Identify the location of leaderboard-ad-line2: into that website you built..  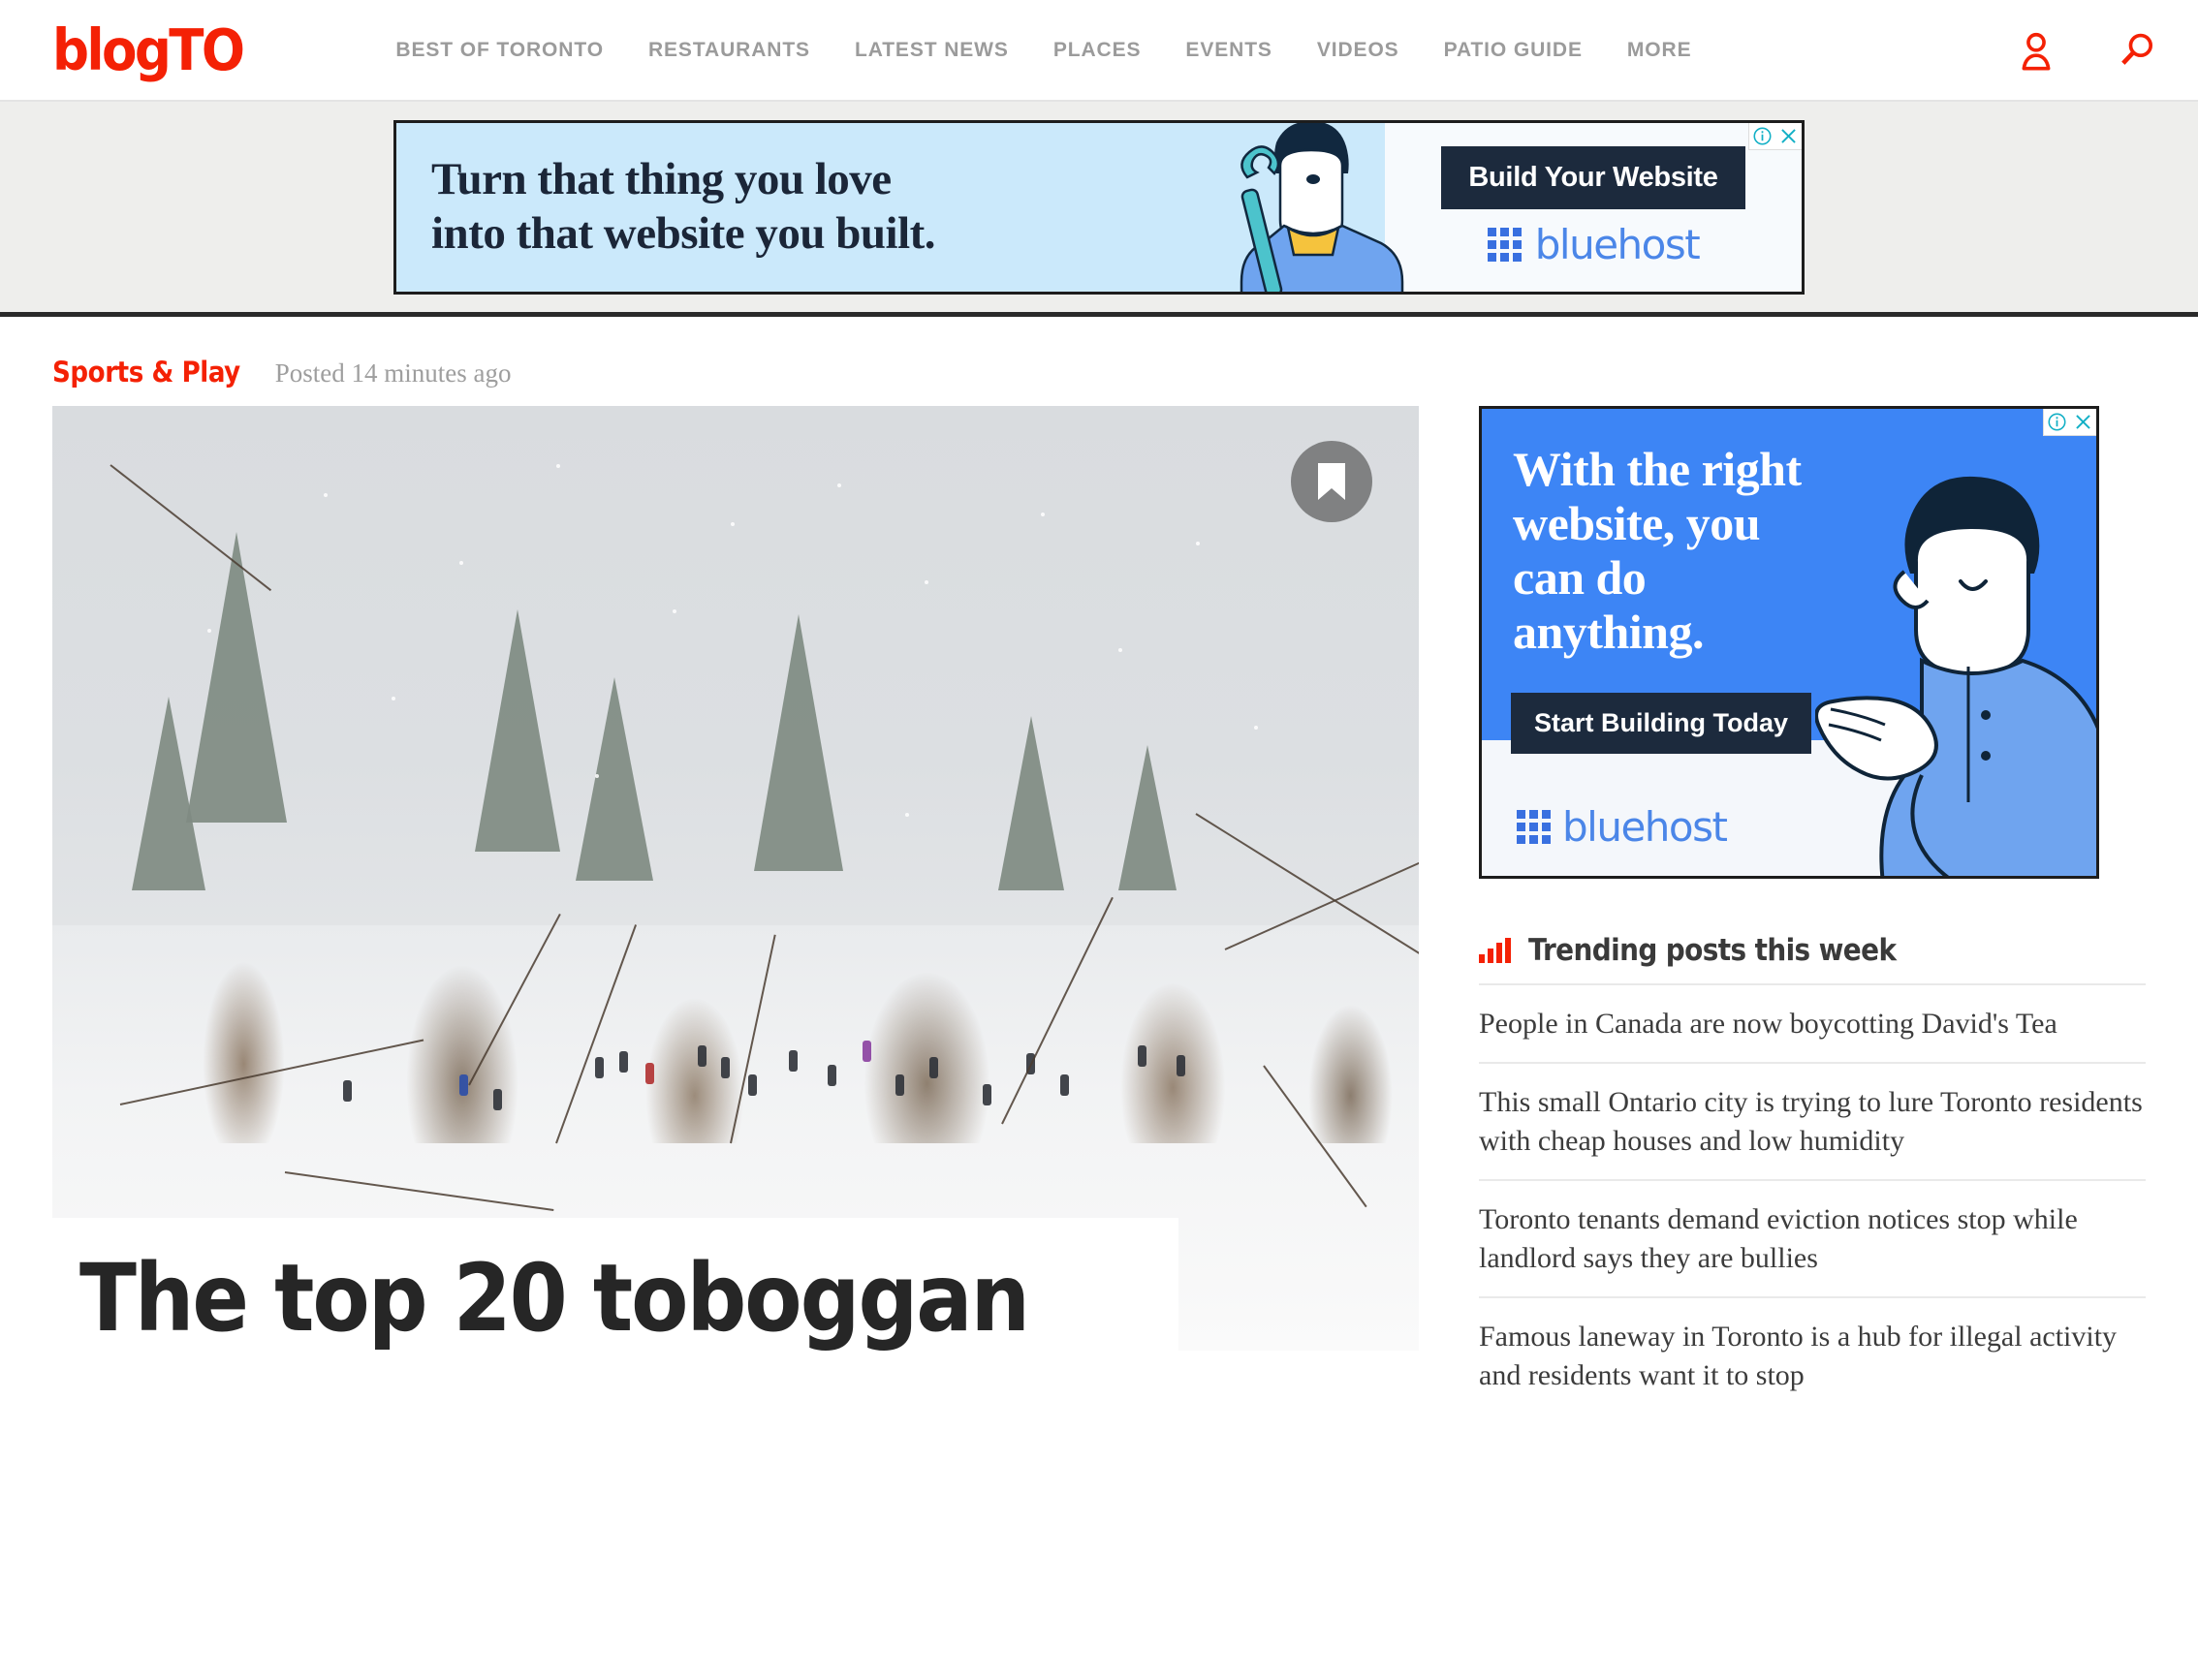
(683, 233).